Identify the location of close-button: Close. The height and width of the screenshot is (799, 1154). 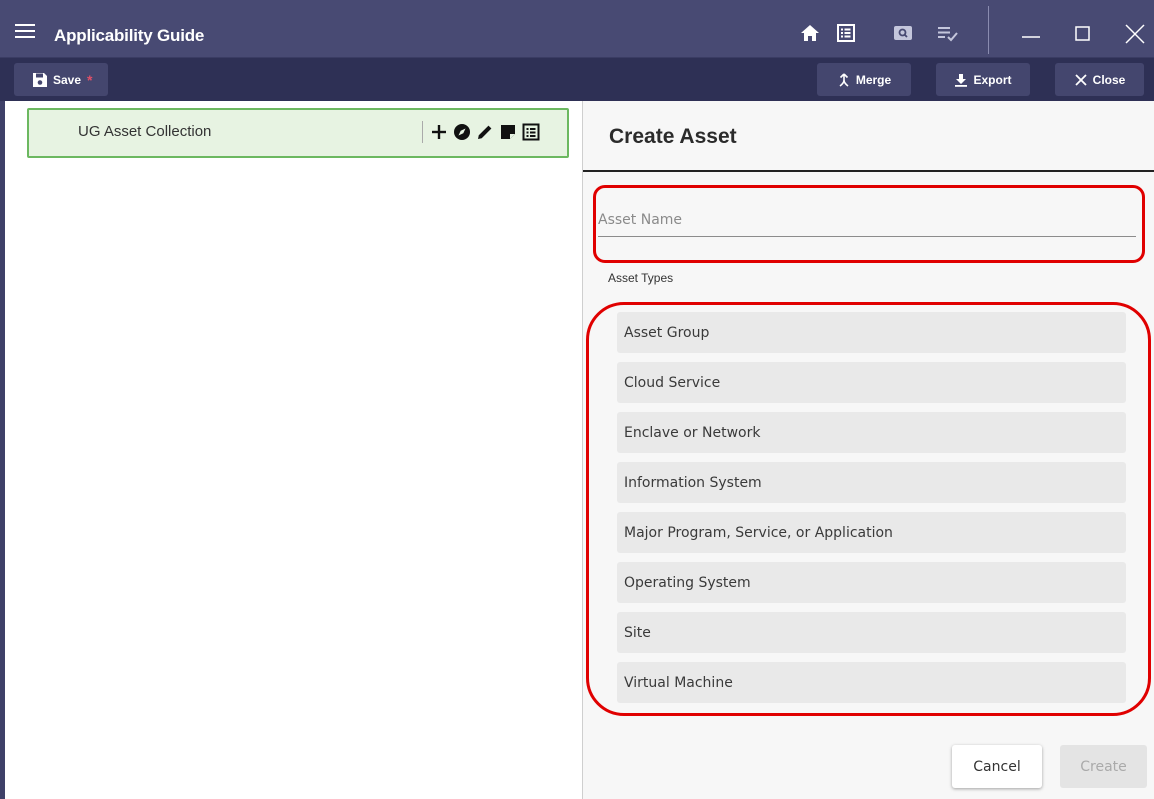
(1099, 79).